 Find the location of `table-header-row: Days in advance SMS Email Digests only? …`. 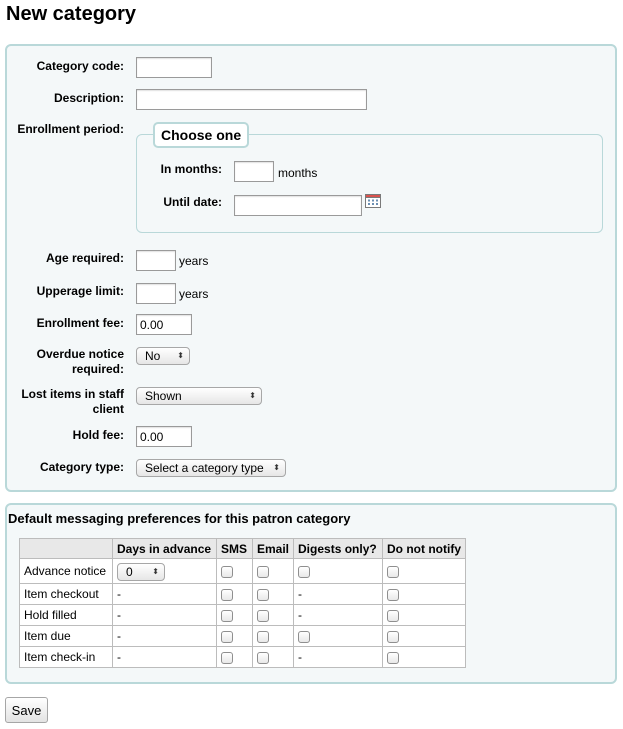

table-header-row: Days in advance SMS Email Digests only? … is located at coordinates (242, 548).